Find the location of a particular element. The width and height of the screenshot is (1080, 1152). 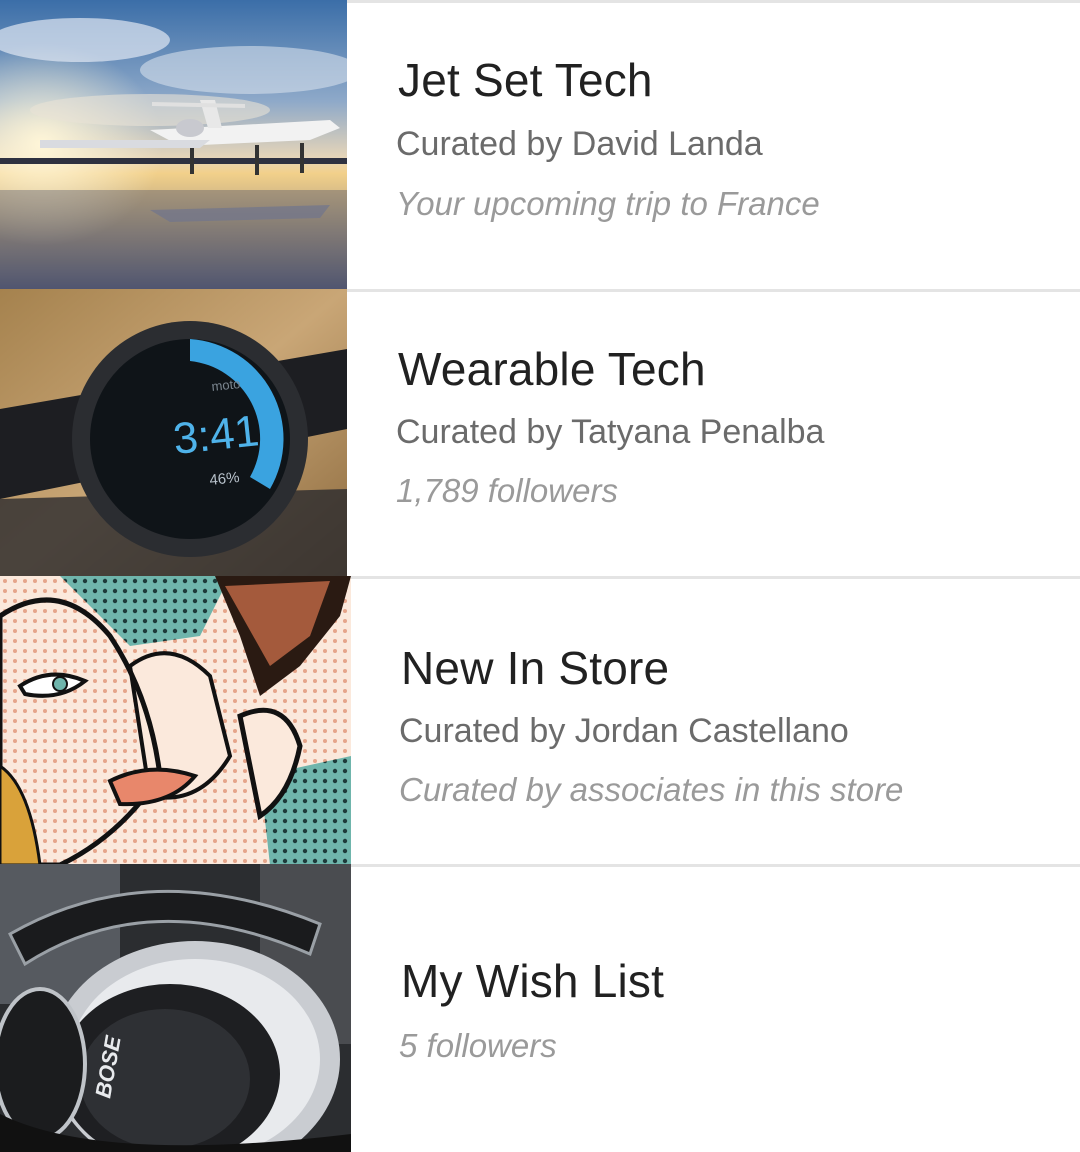

collection-curator: Curated by Tatyana Penalba is located at coordinates (610, 432).